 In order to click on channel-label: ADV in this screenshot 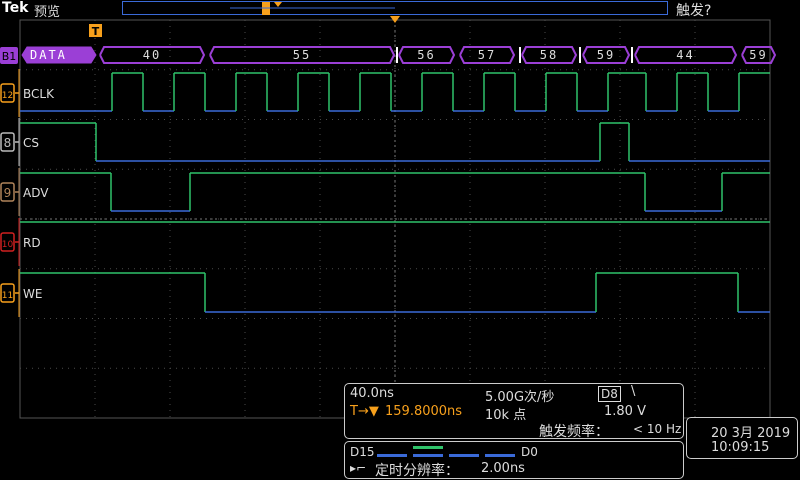, I will do `click(36, 193)`.